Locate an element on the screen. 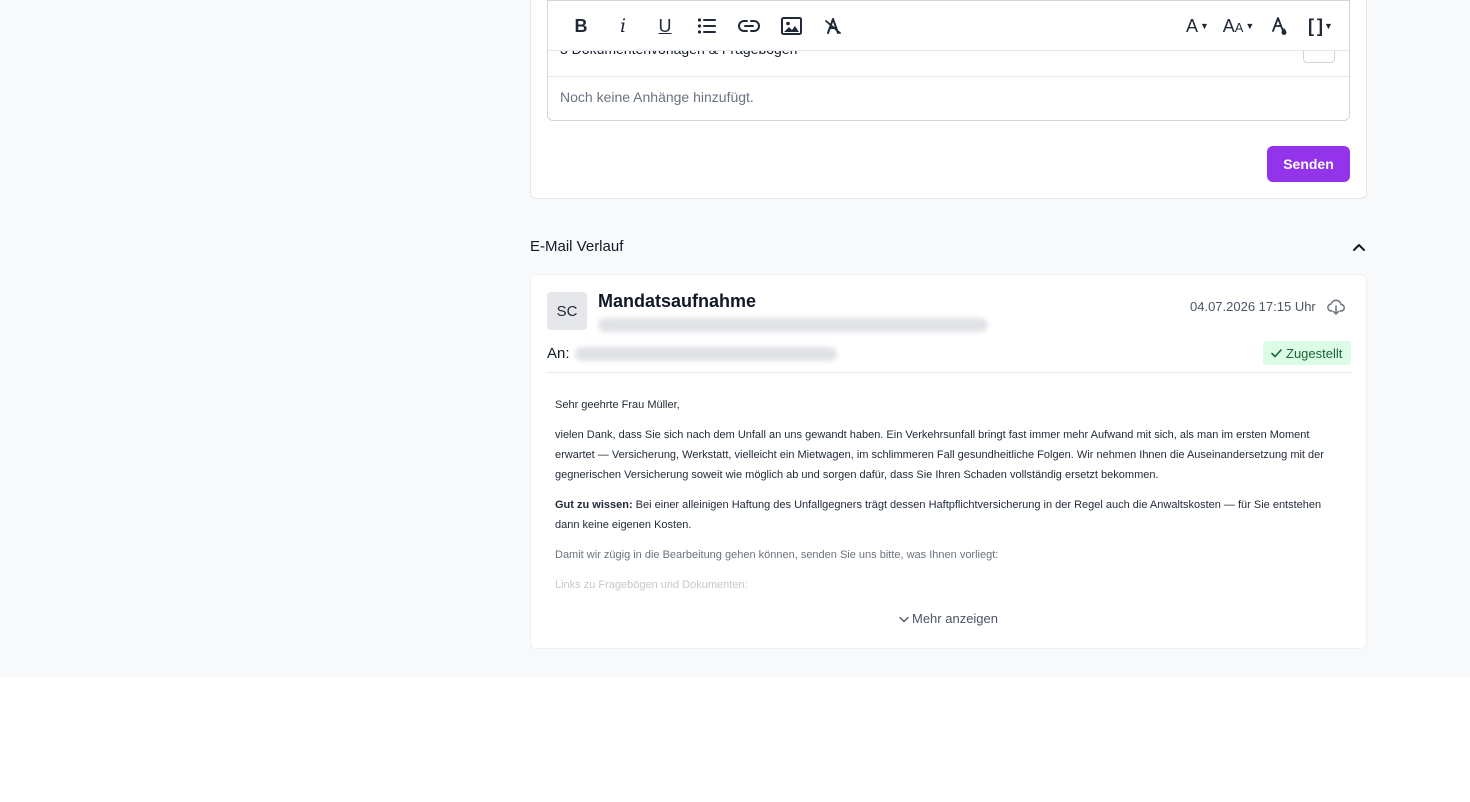  show-more-label: Mehr anzeigen is located at coordinates (955, 618).